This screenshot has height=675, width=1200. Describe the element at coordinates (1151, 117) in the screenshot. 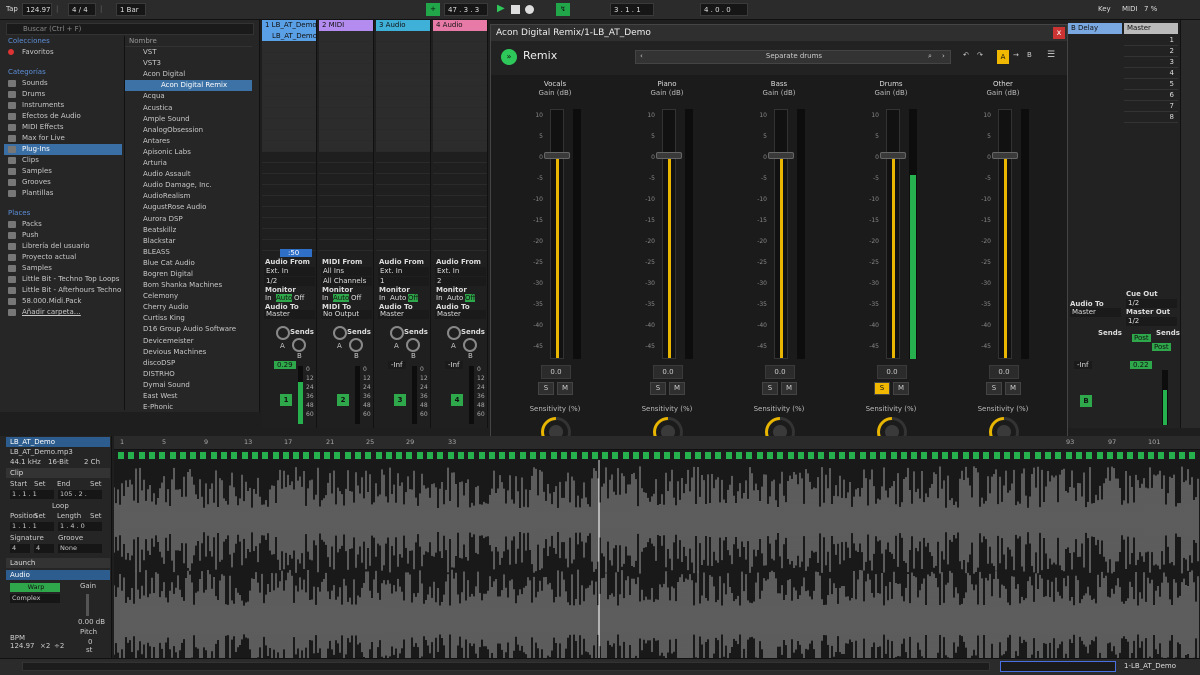

I see `scene-slot: 8` at that location.